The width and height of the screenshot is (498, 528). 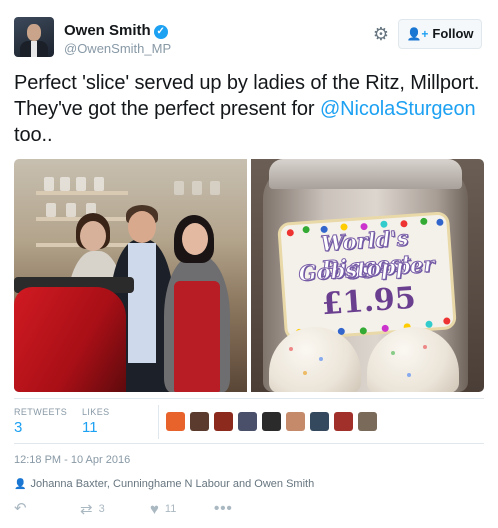 What do you see at coordinates (107, 30) in the screenshot?
I see `author-name: Owen Smith` at bounding box center [107, 30].